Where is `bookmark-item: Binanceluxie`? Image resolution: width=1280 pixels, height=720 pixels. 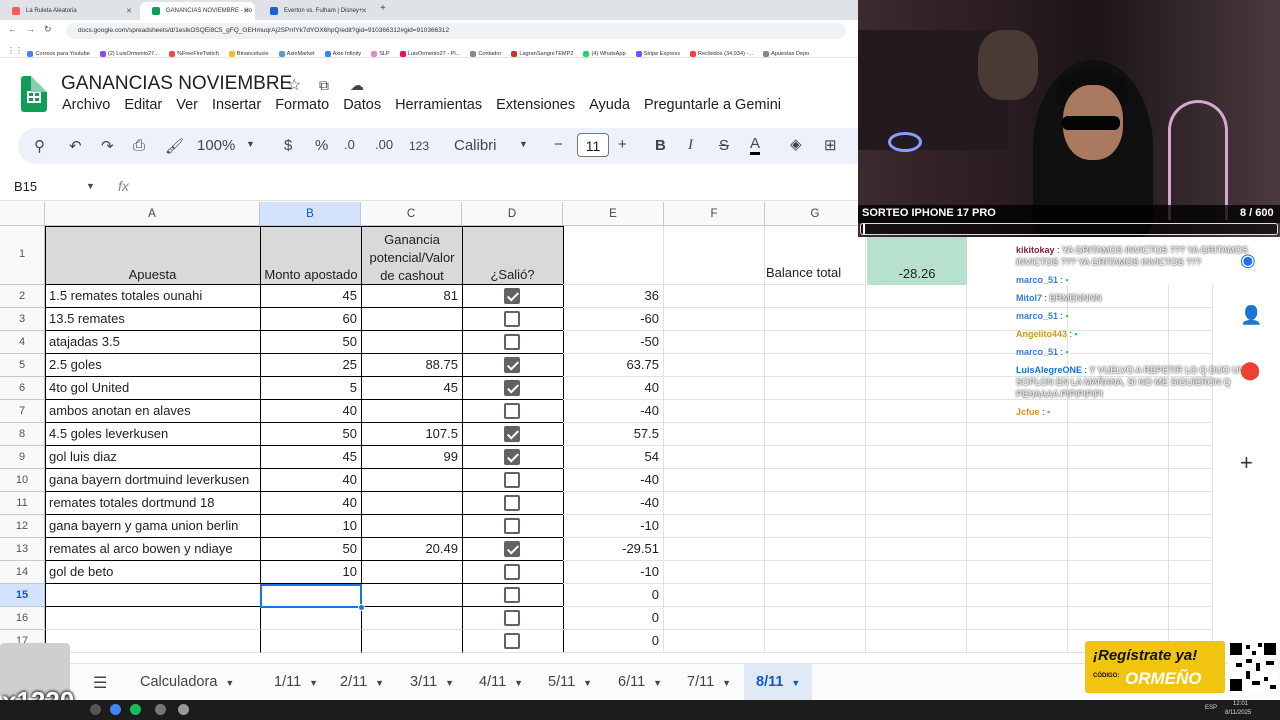
bookmark-item: Binanceluxie is located at coordinates (248, 54).